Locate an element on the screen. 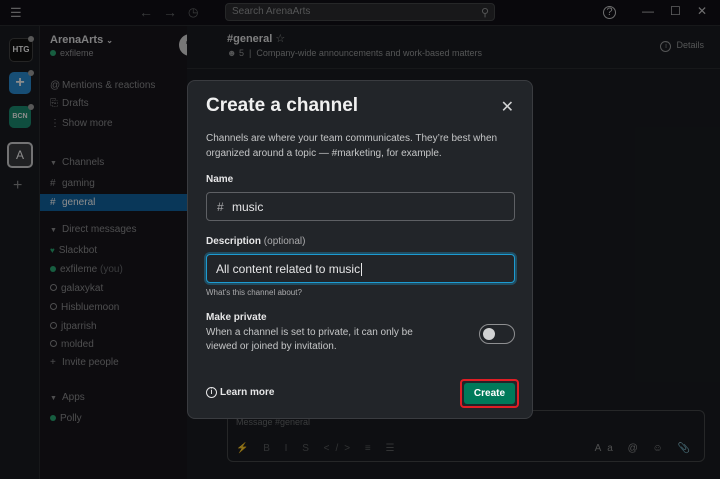 Image resolution: width=720 pixels, height=479 pixels. channel-description-input: All content related to music is located at coordinates (360, 268).